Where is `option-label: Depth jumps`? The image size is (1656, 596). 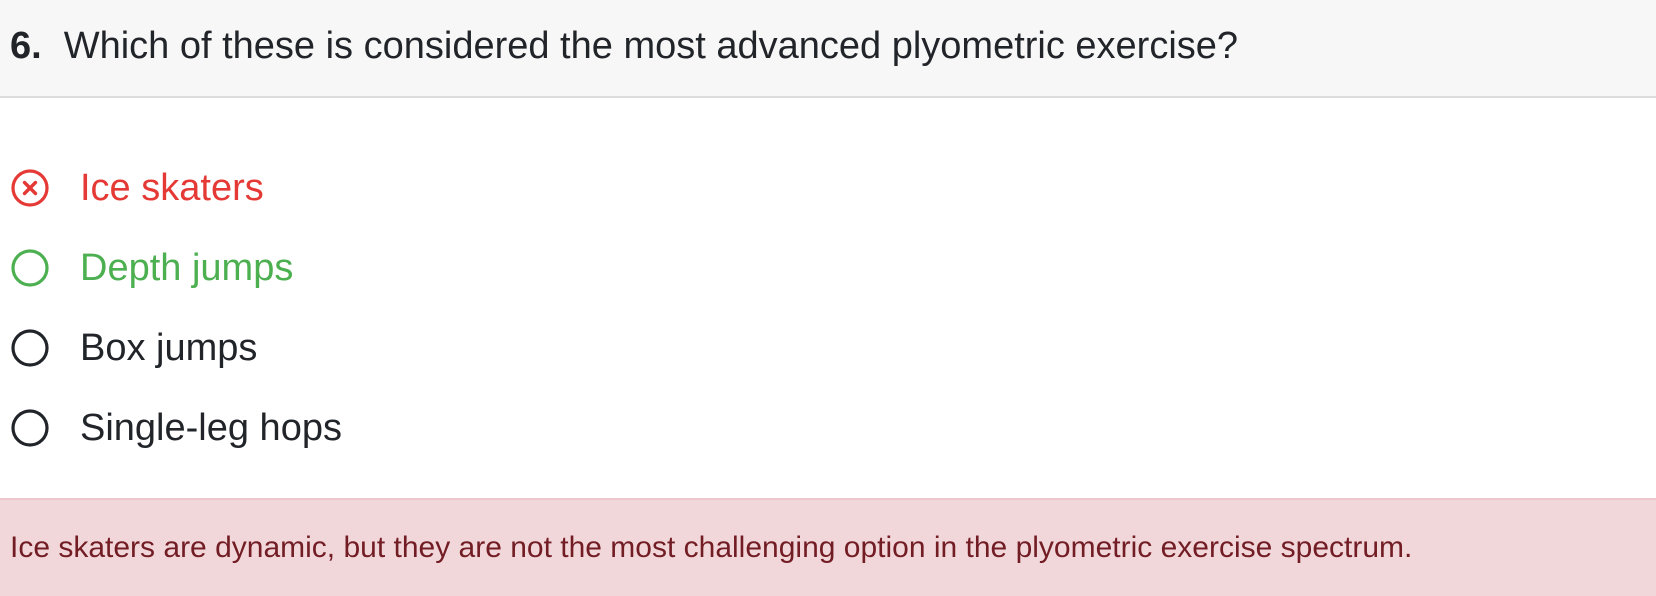
option-label: Depth jumps is located at coordinates (187, 267).